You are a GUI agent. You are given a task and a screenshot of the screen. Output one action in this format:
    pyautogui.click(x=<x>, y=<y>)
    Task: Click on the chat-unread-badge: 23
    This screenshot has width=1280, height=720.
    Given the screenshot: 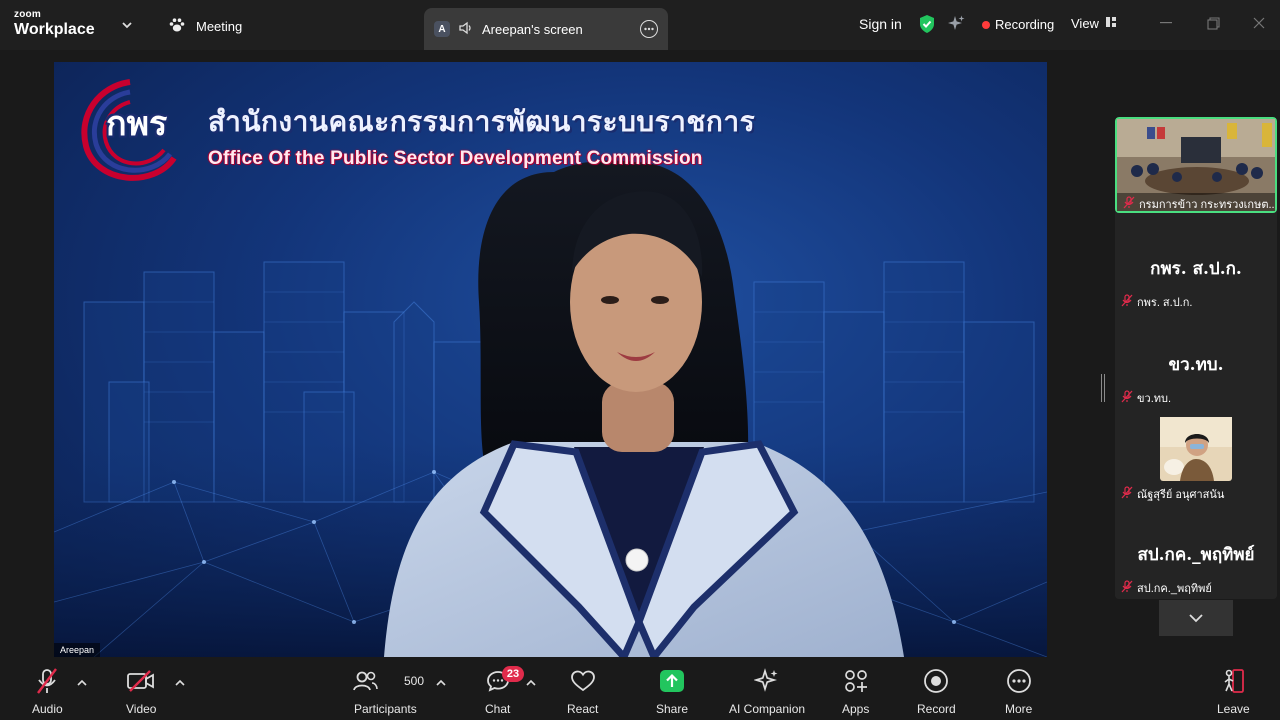 What is the action you would take?
    pyautogui.click(x=513, y=674)
    